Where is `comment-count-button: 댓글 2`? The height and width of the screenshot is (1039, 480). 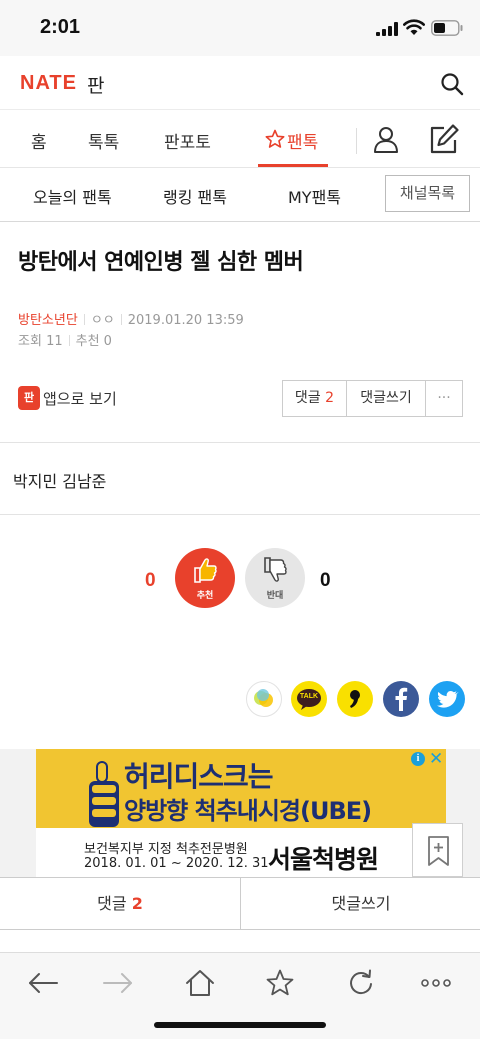 comment-count-button: 댓글 2 is located at coordinates (314, 398).